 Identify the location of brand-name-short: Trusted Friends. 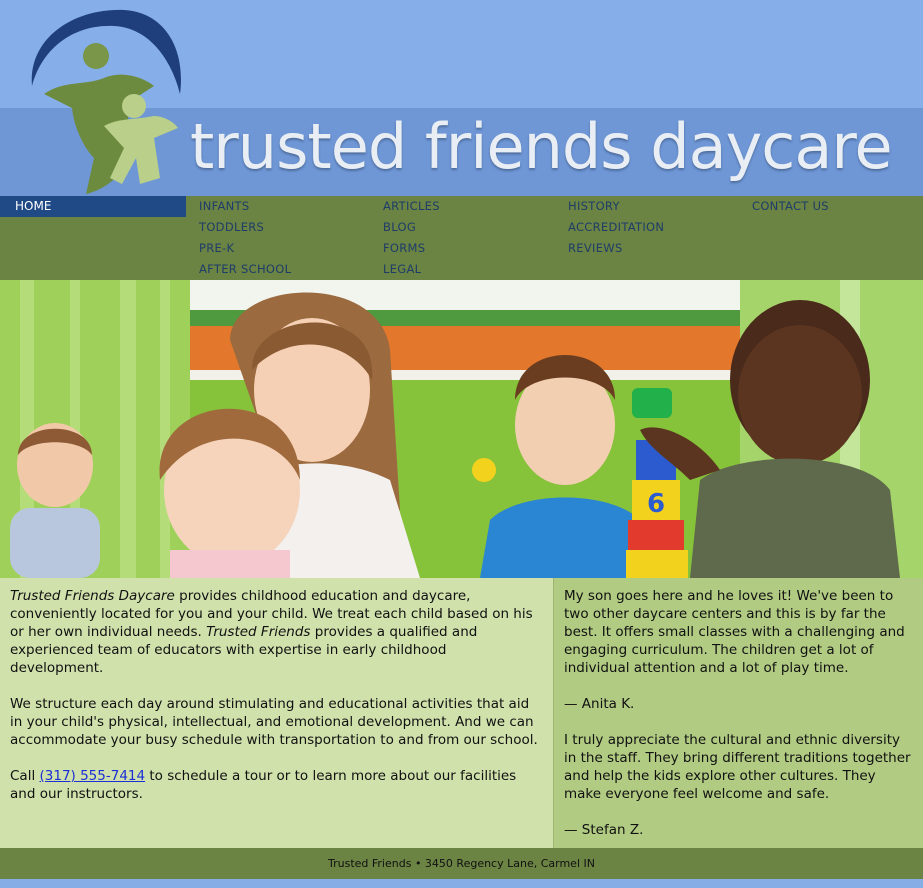
(258, 632).